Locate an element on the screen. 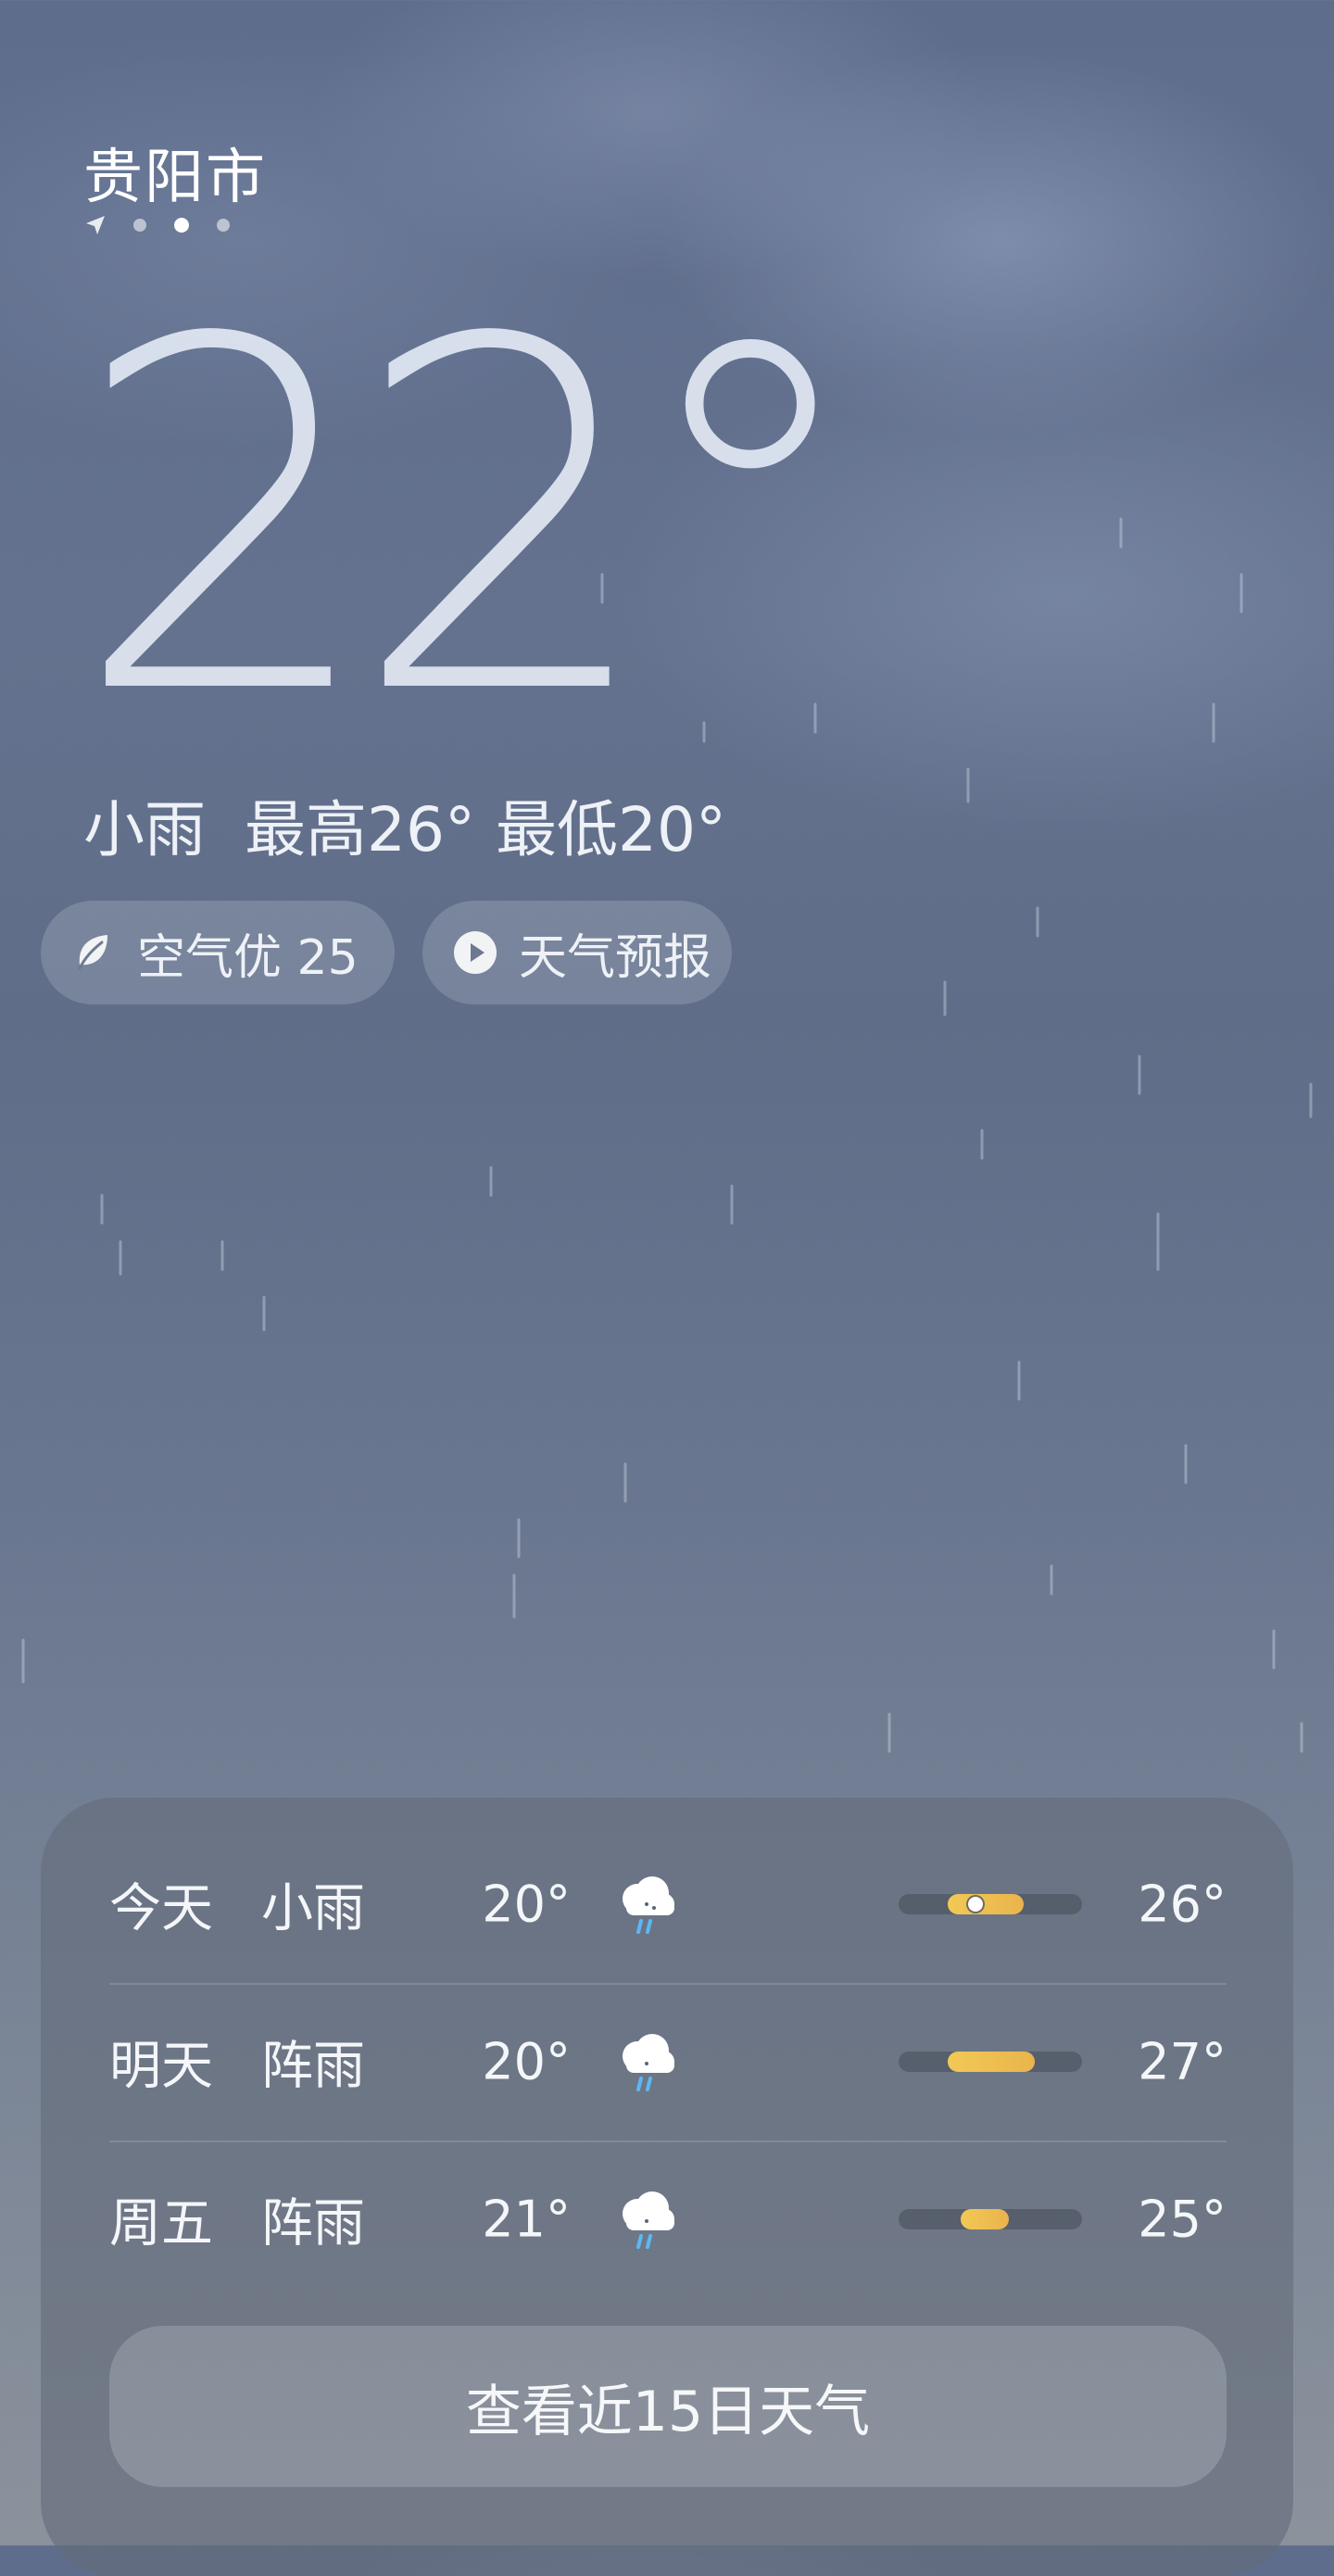 The width and height of the screenshot is (1334, 2576). view-15-day-forecast-button: 查看近15日天气 is located at coordinates (668, 2406).